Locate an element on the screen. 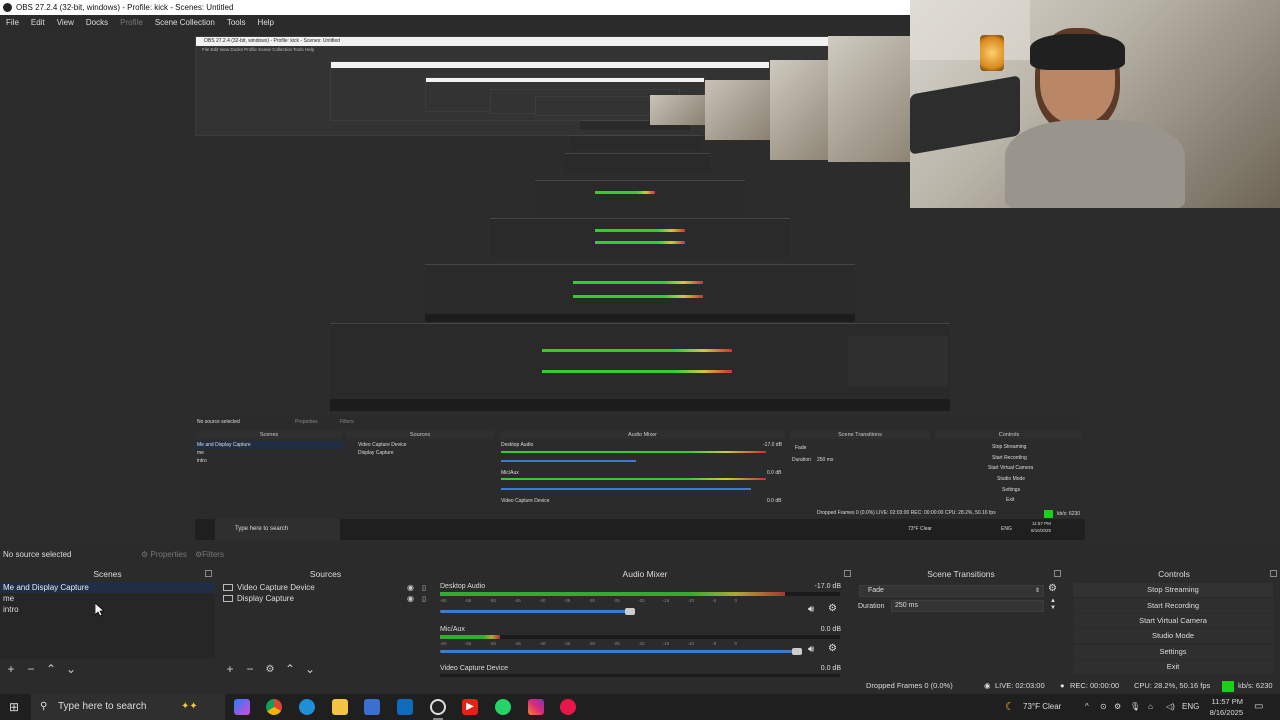  nested-mic: Mic/Aux is located at coordinates (510, 473).